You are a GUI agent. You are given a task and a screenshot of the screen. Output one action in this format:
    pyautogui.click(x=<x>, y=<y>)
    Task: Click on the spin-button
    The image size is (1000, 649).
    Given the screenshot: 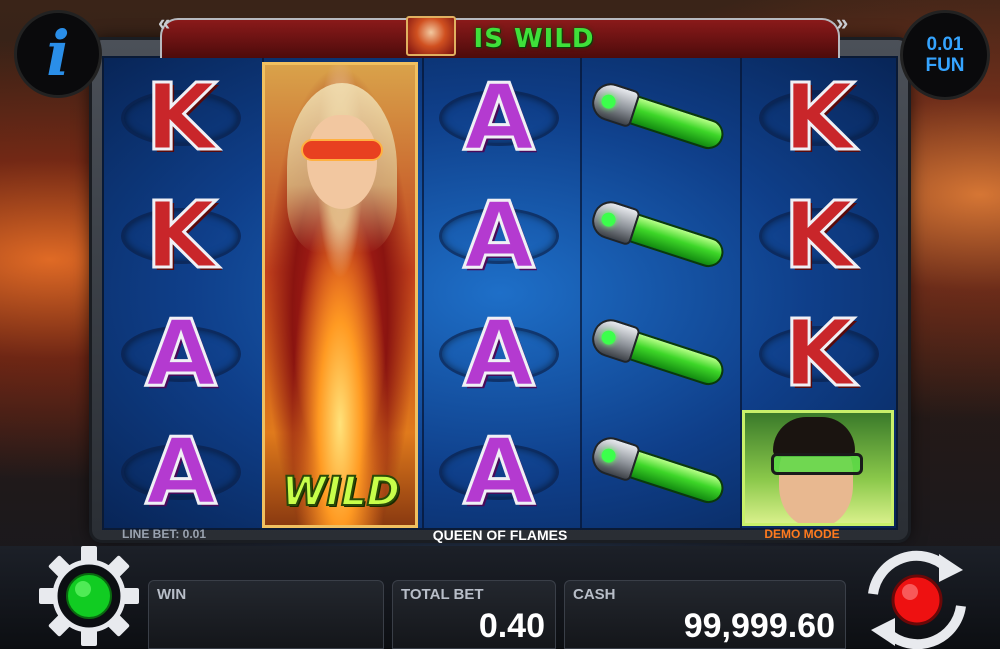 What is the action you would take?
    pyautogui.click(x=917, y=596)
    